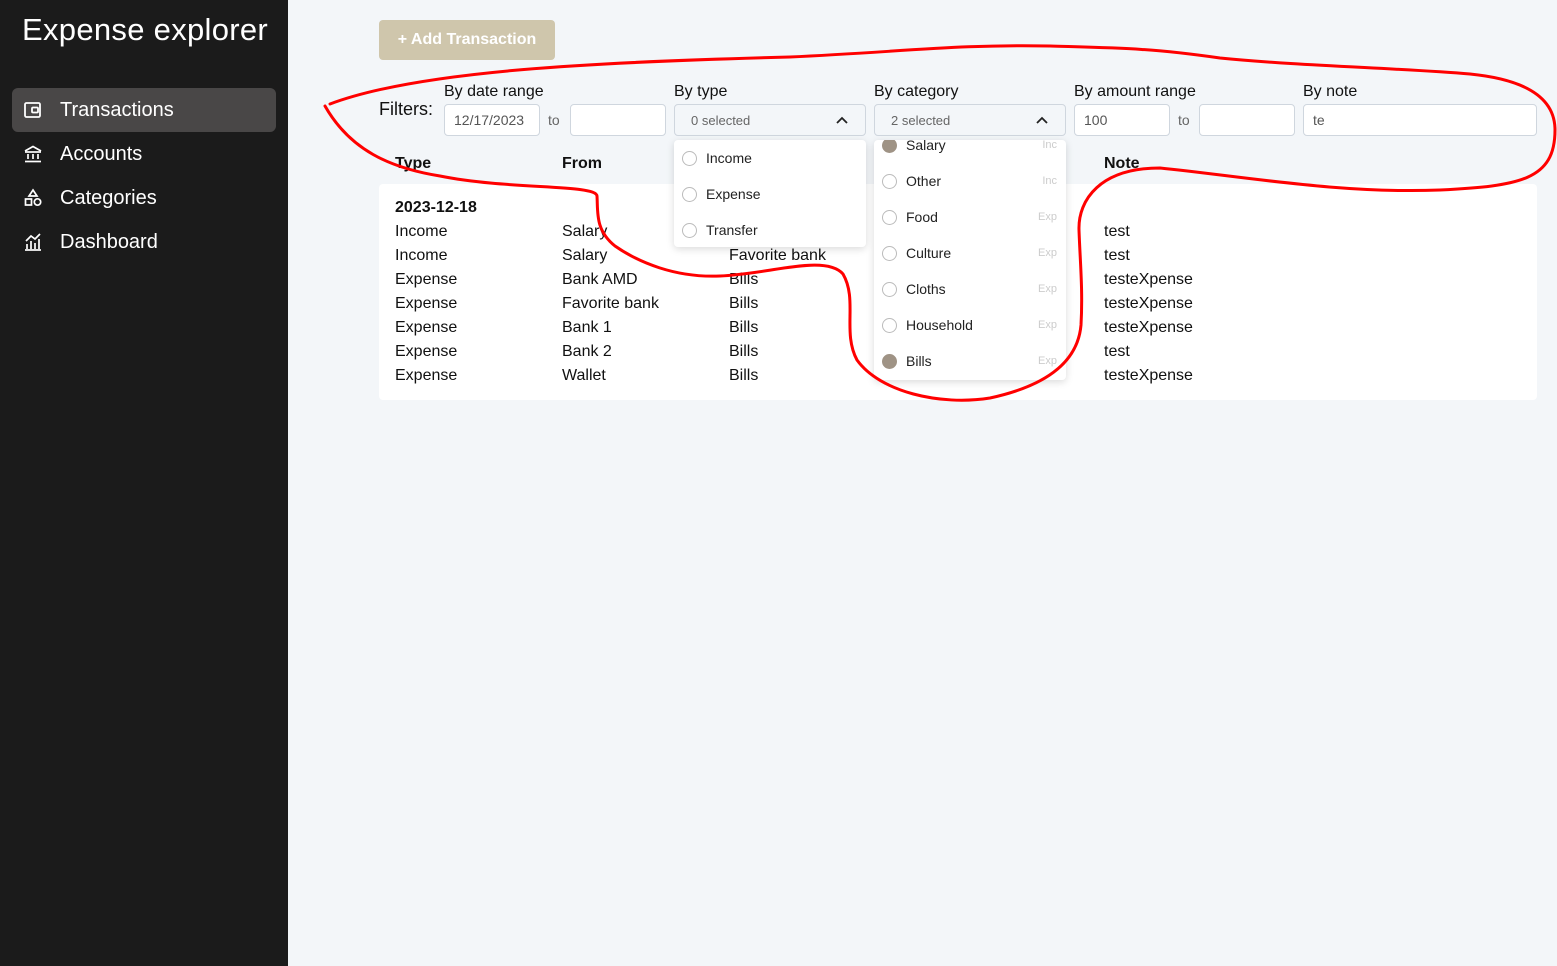 The image size is (1557, 966). Describe the element at coordinates (777, 255) in the screenshot. I see `cell-to: Favorite bank` at that location.